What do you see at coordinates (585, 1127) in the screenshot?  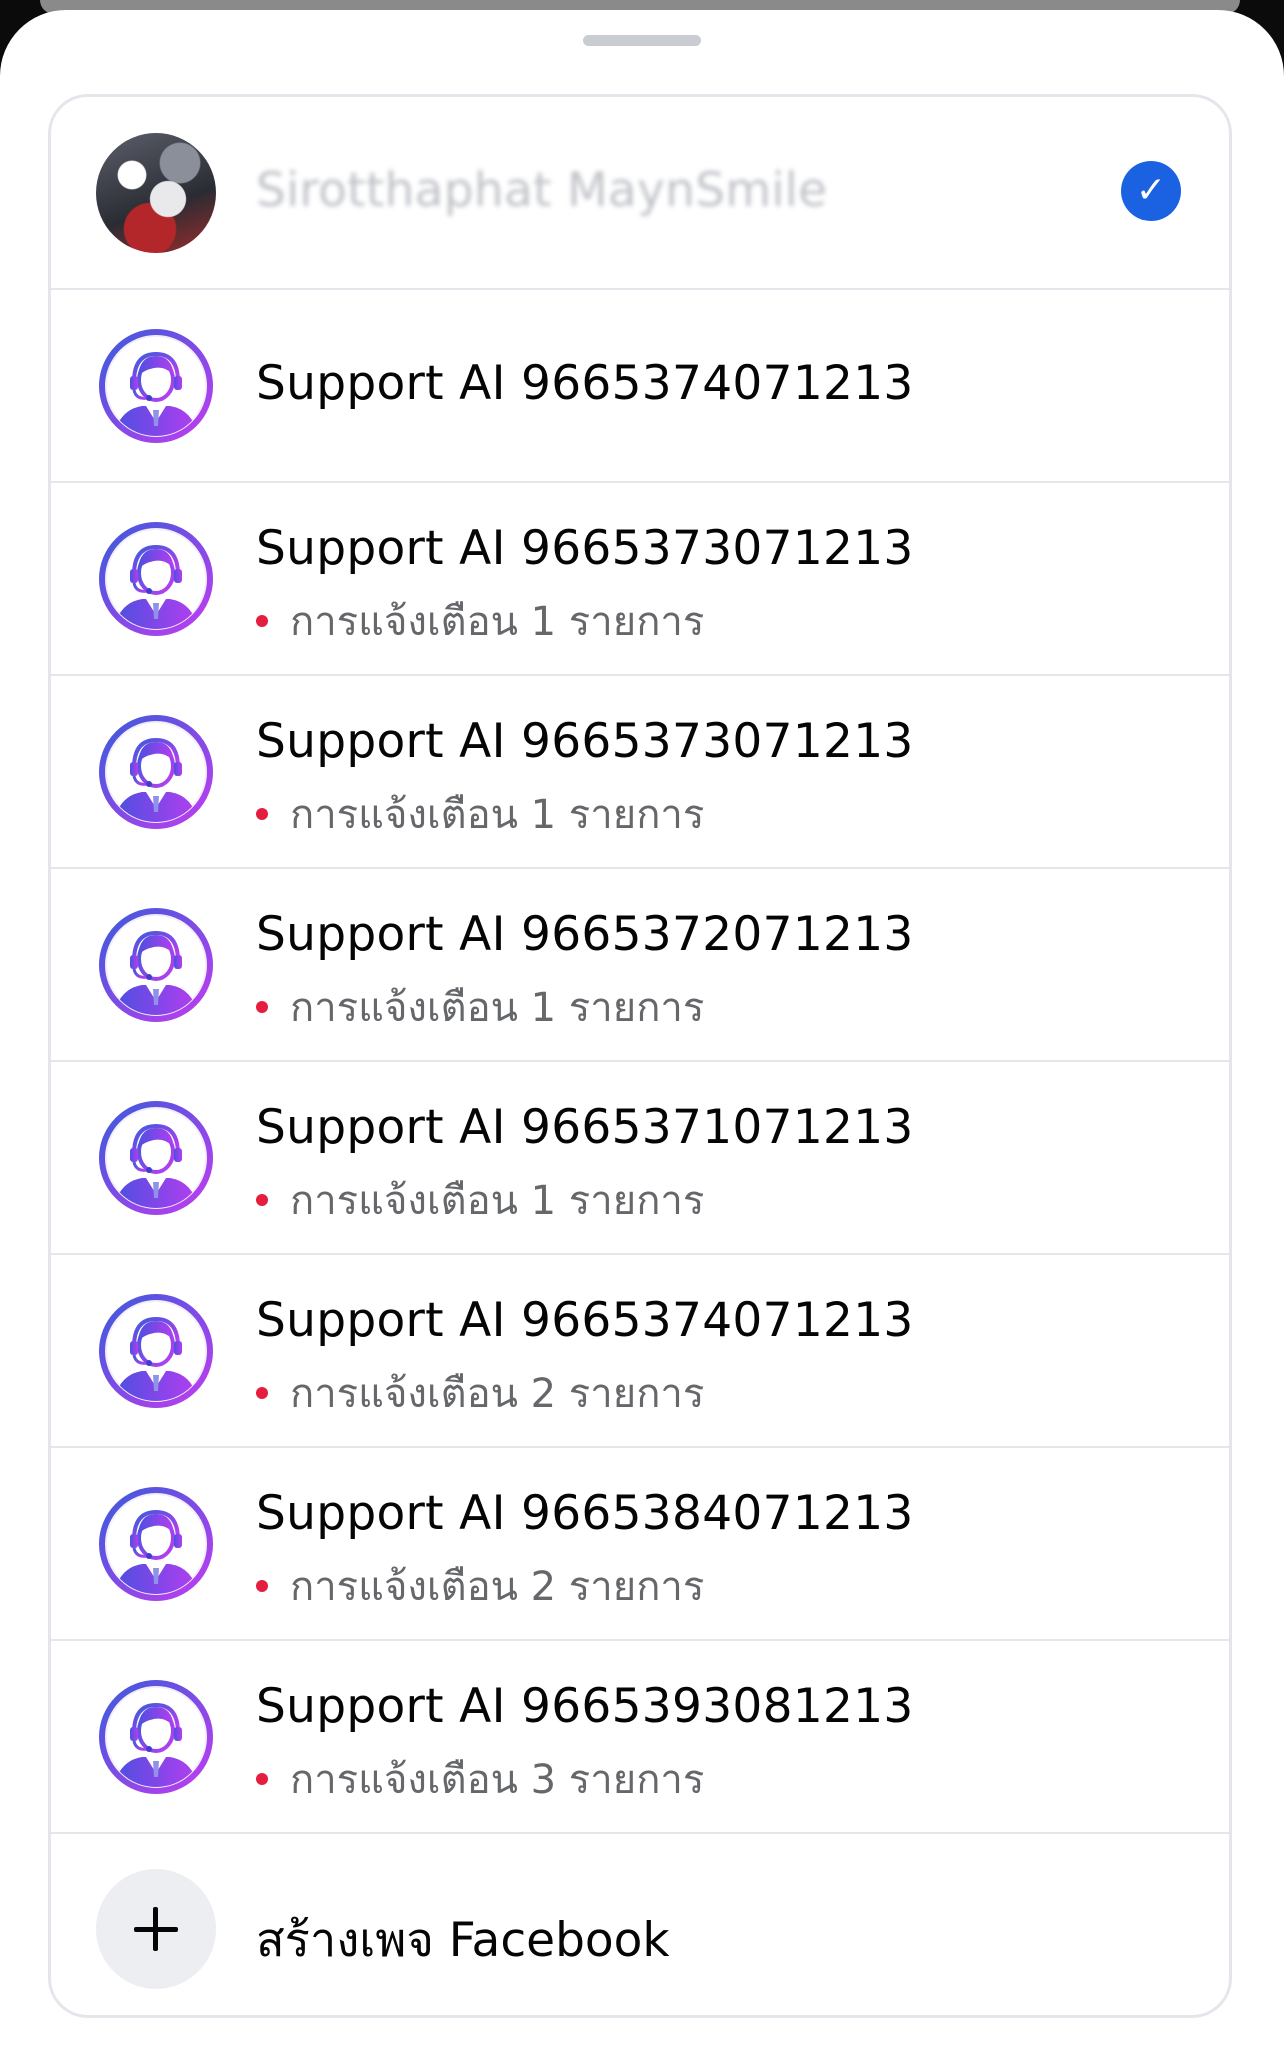 I see `page-name: Support AI 9665371071213` at bounding box center [585, 1127].